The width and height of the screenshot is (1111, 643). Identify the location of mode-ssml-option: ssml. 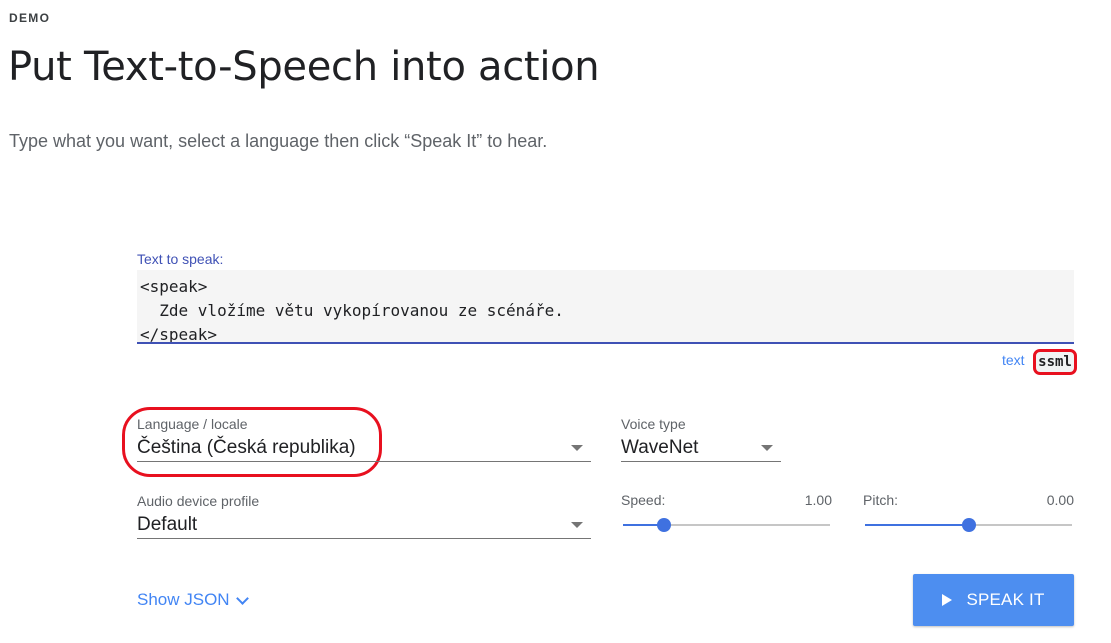
(1055, 362).